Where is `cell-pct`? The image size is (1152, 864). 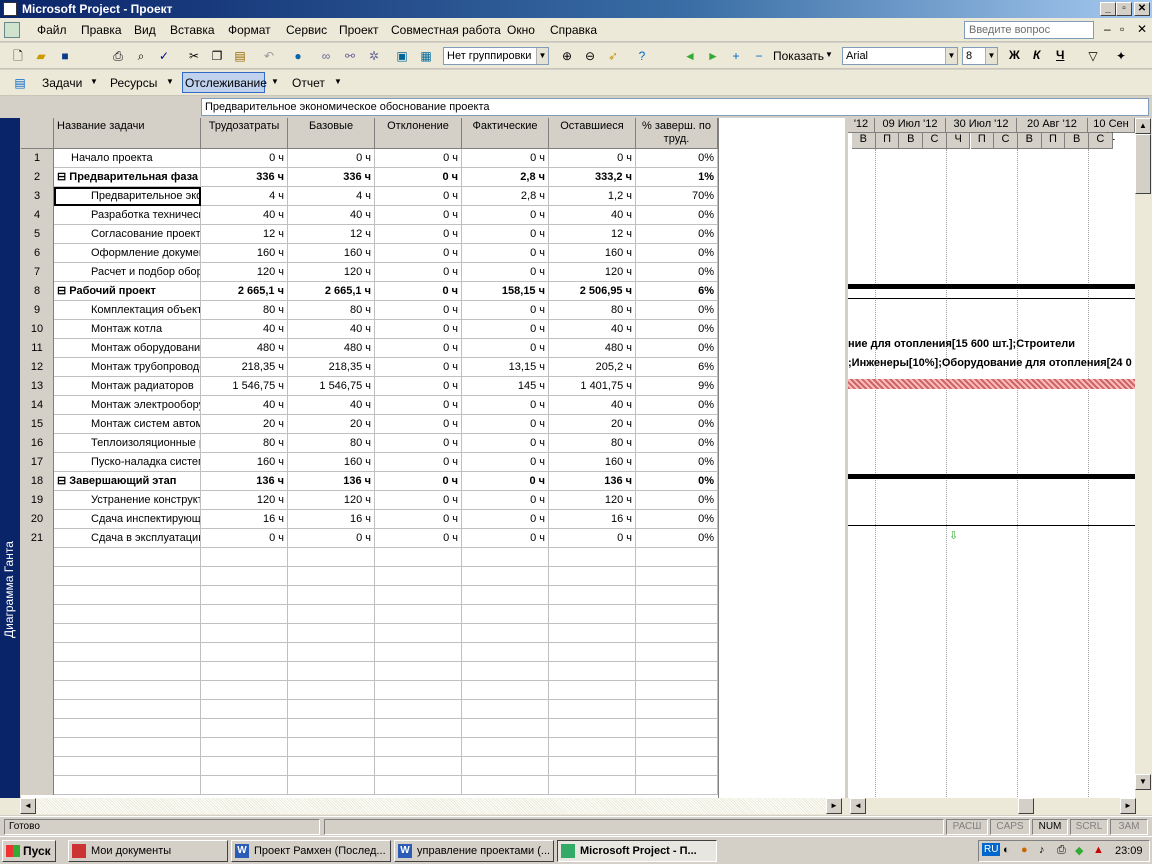 cell-pct is located at coordinates (677, 671).